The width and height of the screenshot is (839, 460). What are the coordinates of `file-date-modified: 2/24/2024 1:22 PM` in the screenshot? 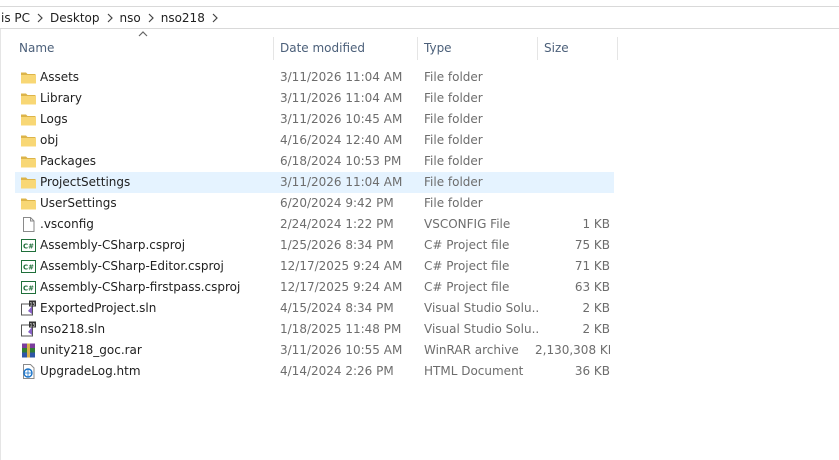 It's located at (337, 224).